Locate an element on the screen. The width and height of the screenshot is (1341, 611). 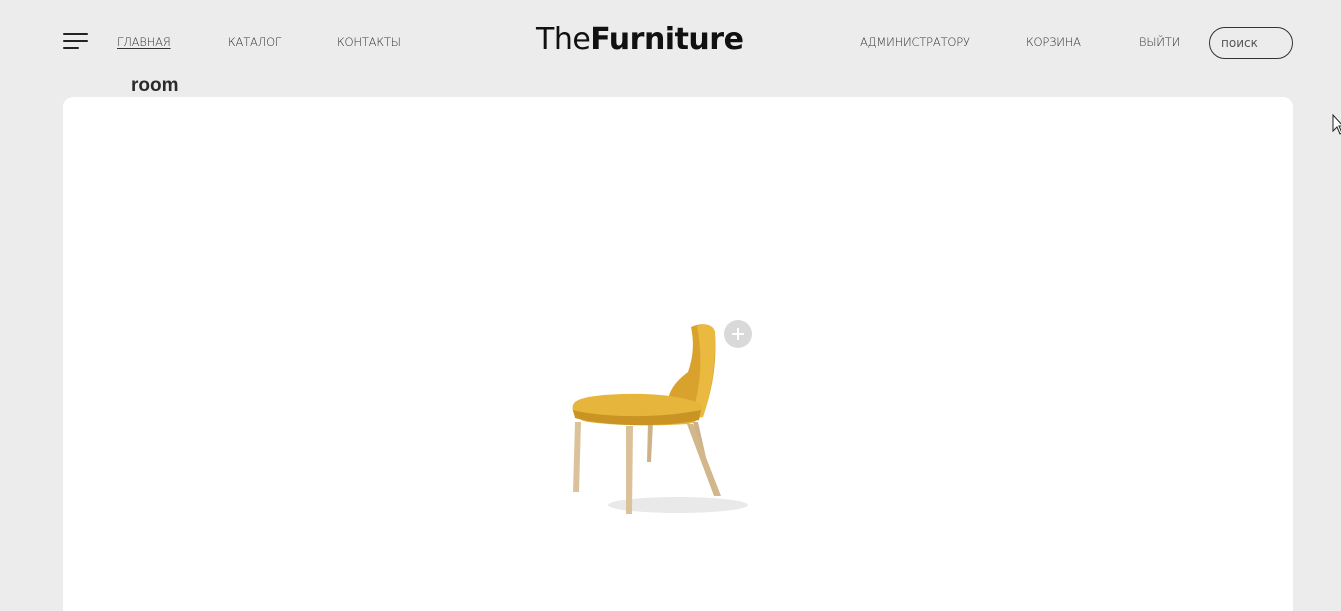
site-logo: TheFurniture is located at coordinates (640, 39).